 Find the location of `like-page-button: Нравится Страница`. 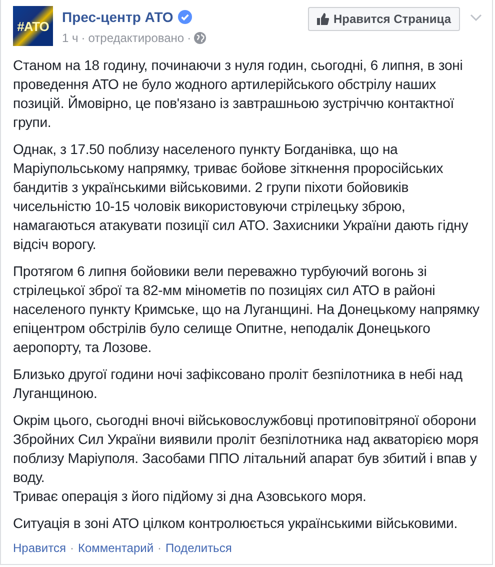

like-page-button: Нравится Страница is located at coordinates (384, 19).